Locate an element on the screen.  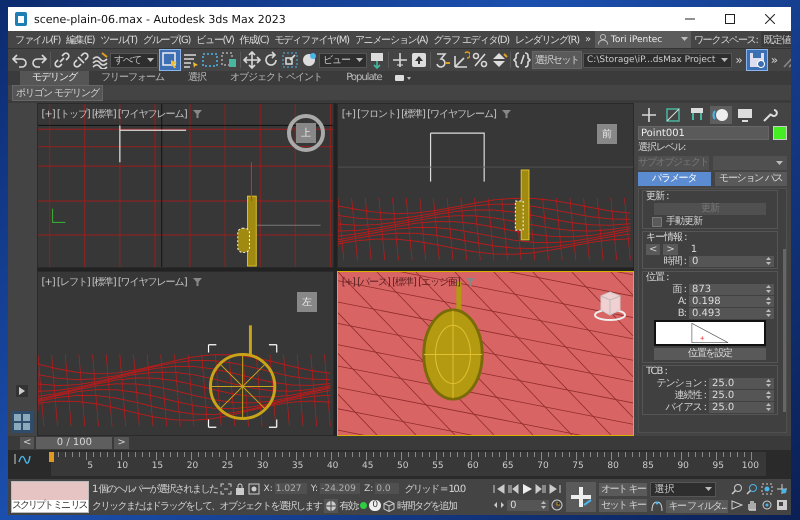
zoom-extents-all-icon is located at coordinates (782, 489).